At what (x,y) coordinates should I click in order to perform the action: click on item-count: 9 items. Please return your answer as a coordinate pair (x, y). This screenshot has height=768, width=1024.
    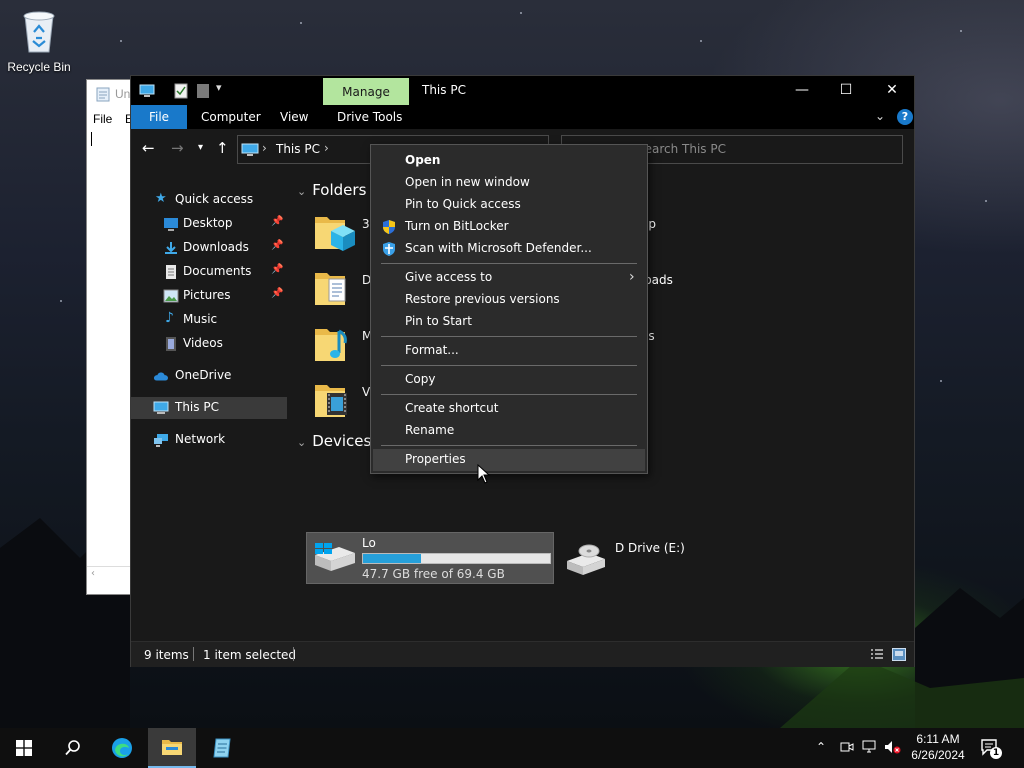
    Looking at the image, I should click on (166, 655).